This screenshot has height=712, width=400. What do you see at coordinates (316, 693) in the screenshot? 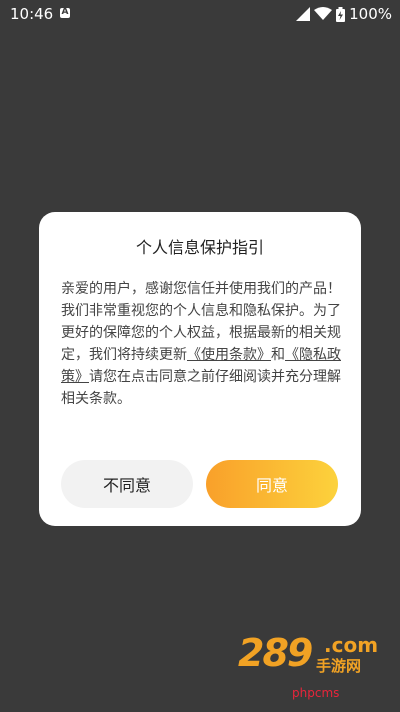
I see `watermark-site: phpcms` at bounding box center [316, 693].